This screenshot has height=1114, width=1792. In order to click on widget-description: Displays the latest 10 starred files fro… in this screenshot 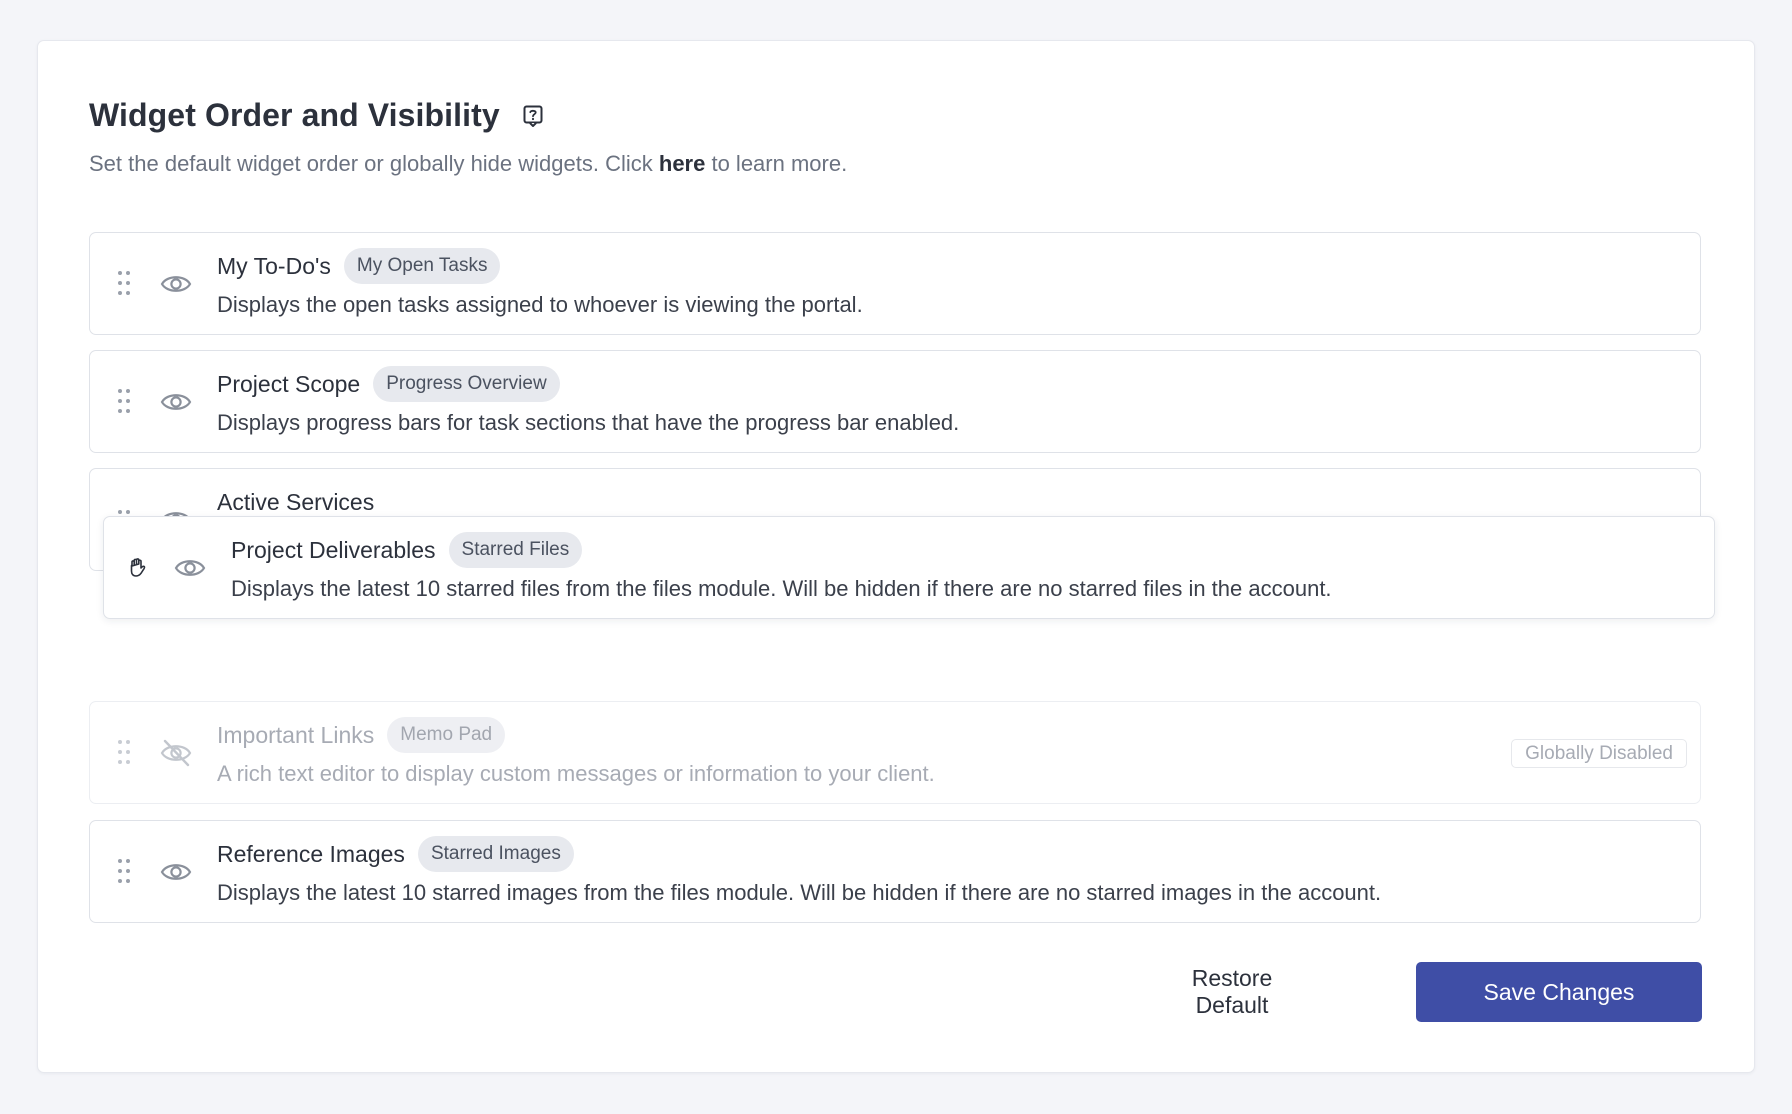, I will do `click(781, 588)`.